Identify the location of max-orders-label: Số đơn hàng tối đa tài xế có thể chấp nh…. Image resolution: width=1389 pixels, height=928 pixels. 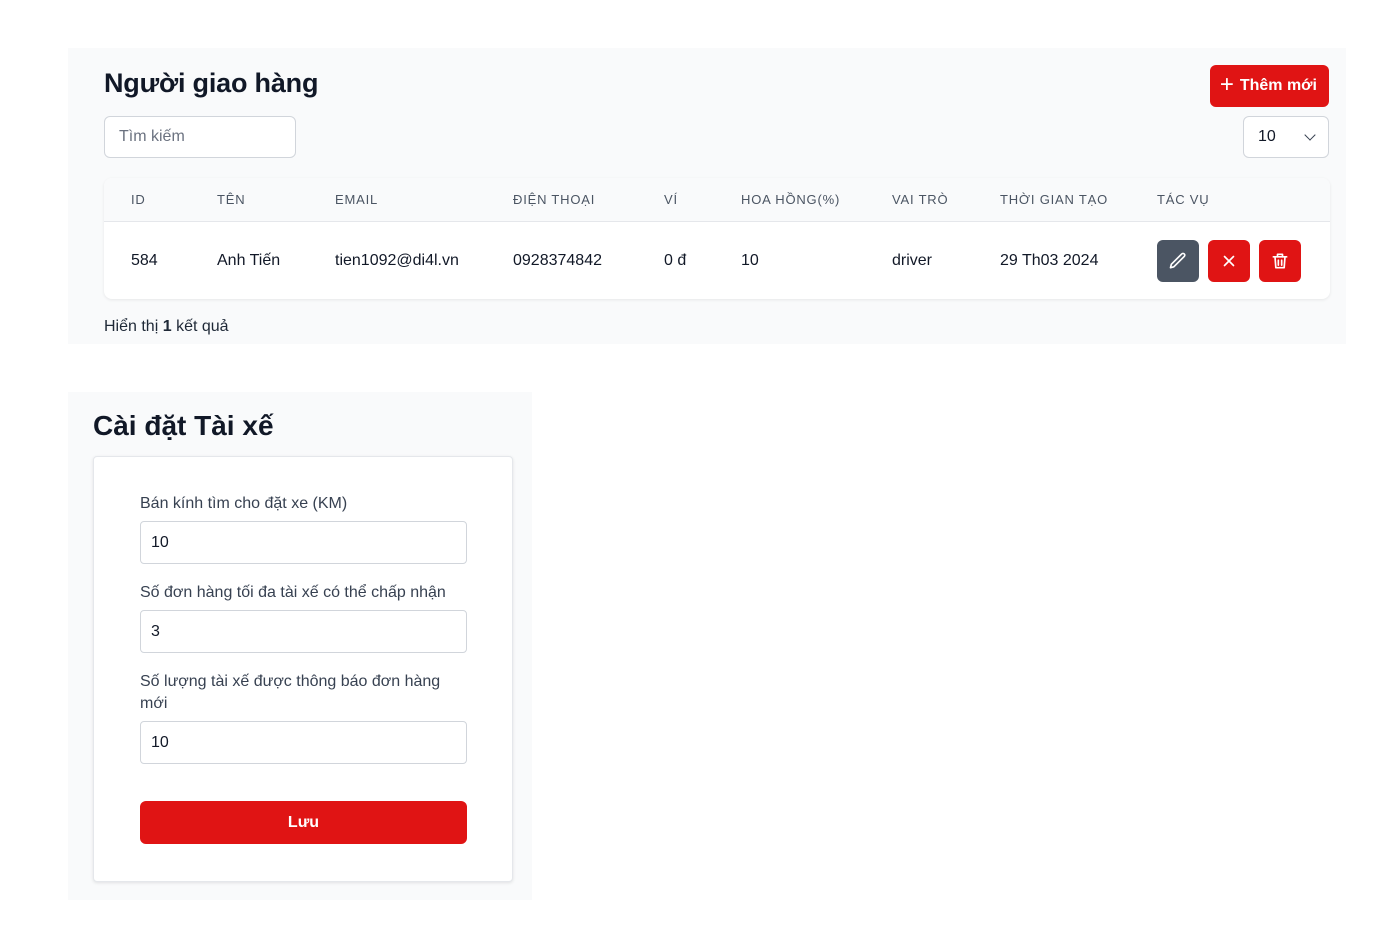
(293, 592).